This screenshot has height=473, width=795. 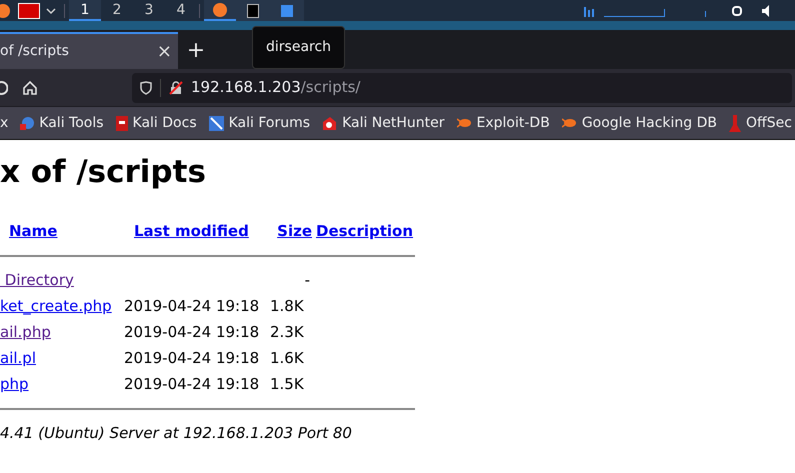 I want to click on file-size: 1.5K, so click(x=287, y=383).